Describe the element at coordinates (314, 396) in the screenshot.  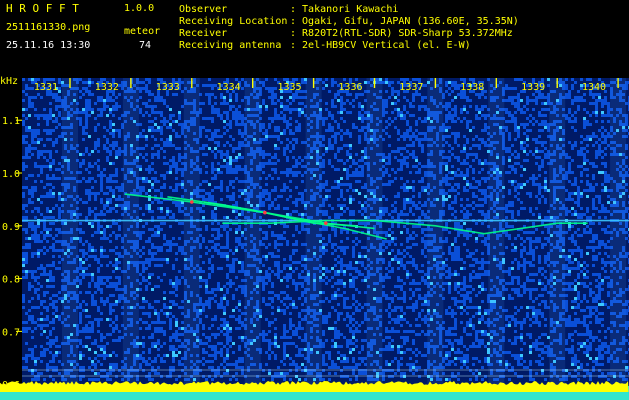
I see `noise-floor-bottom` at that location.